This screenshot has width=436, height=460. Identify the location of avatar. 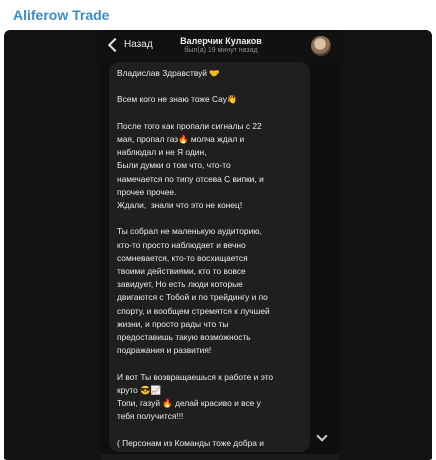
(321, 46).